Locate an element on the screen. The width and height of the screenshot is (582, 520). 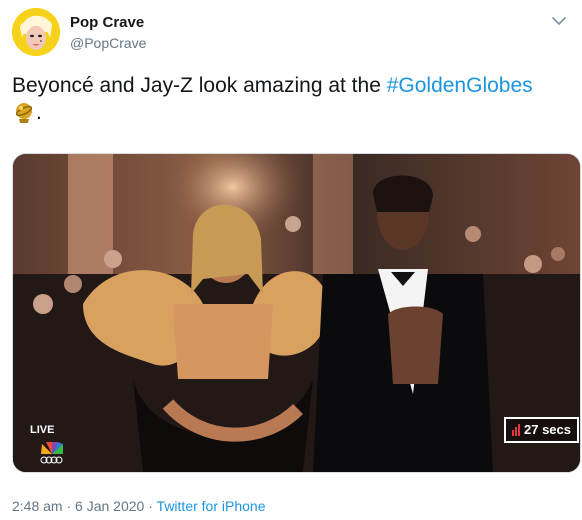
author-handle: @PopCrave is located at coordinates (108, 43).